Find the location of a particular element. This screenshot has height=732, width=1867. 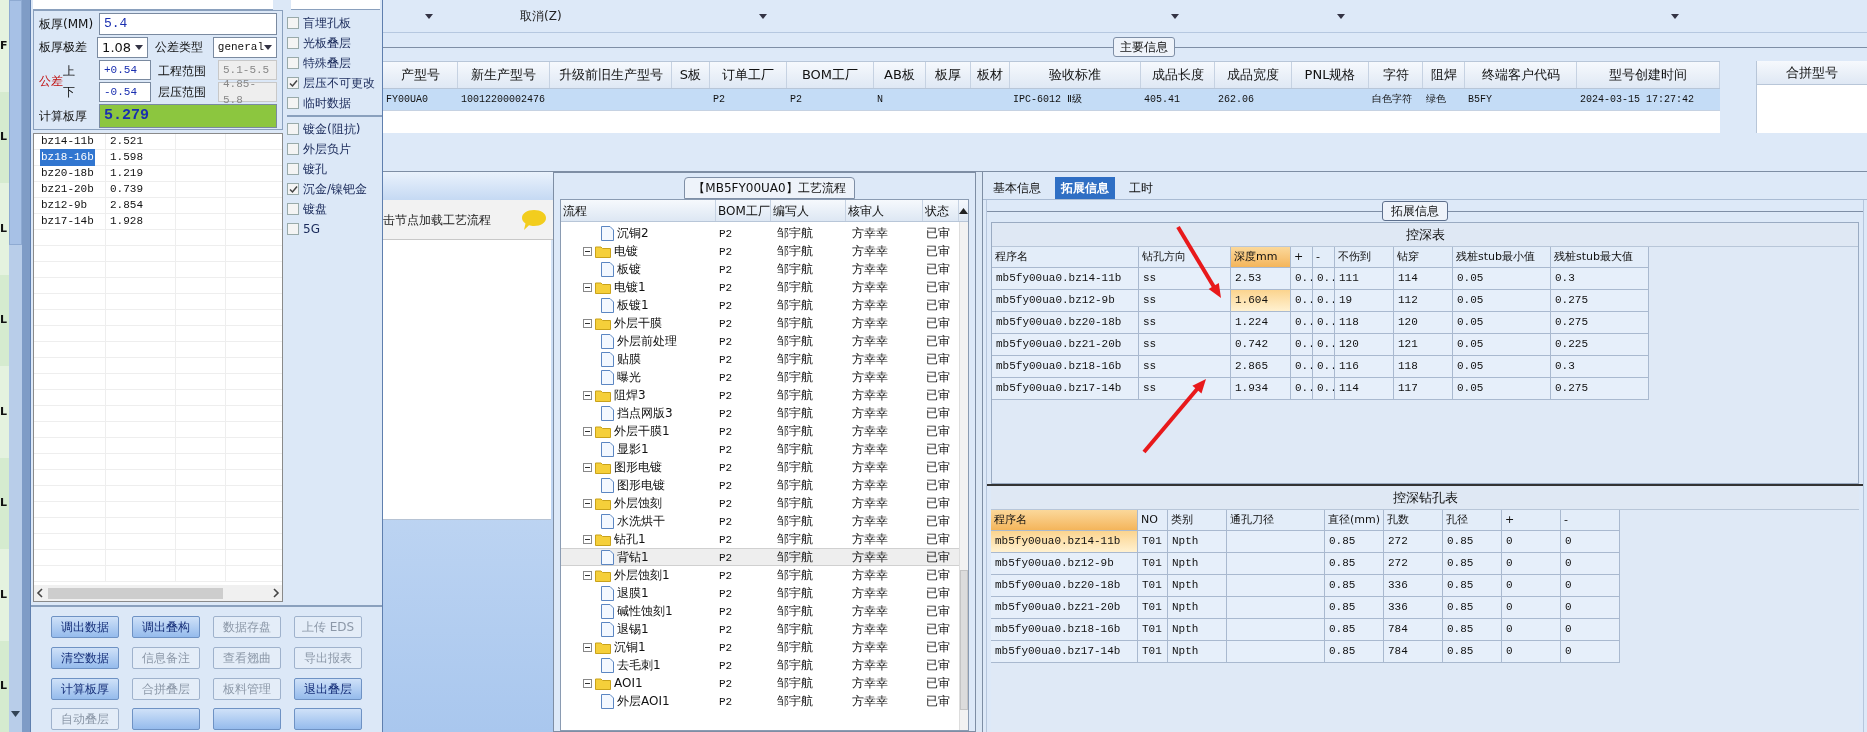

menu-item: 取消(Z) is located at coordinates (541, 16).